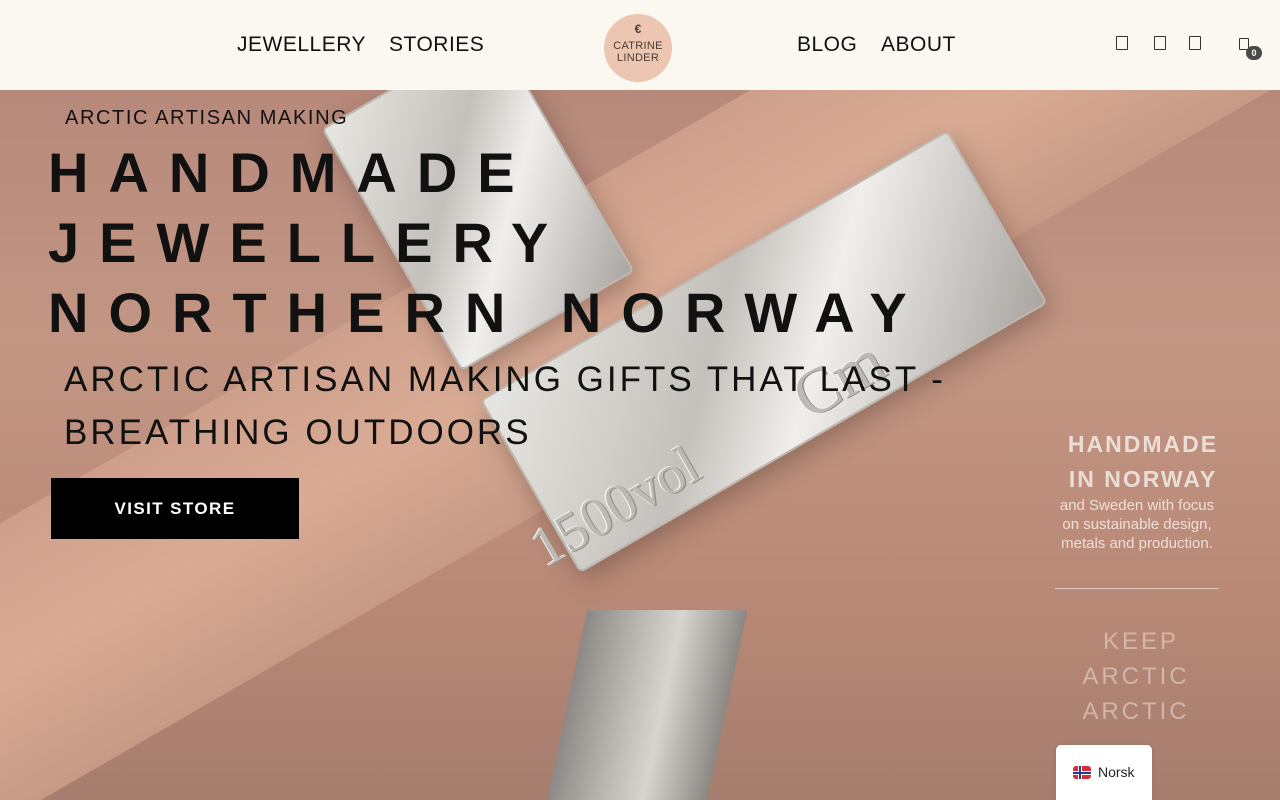 Image resolution: width=1280 pixels, height=800 pixels. I want to click on side-heading-line: HANDMADE, so click(1143, 444).